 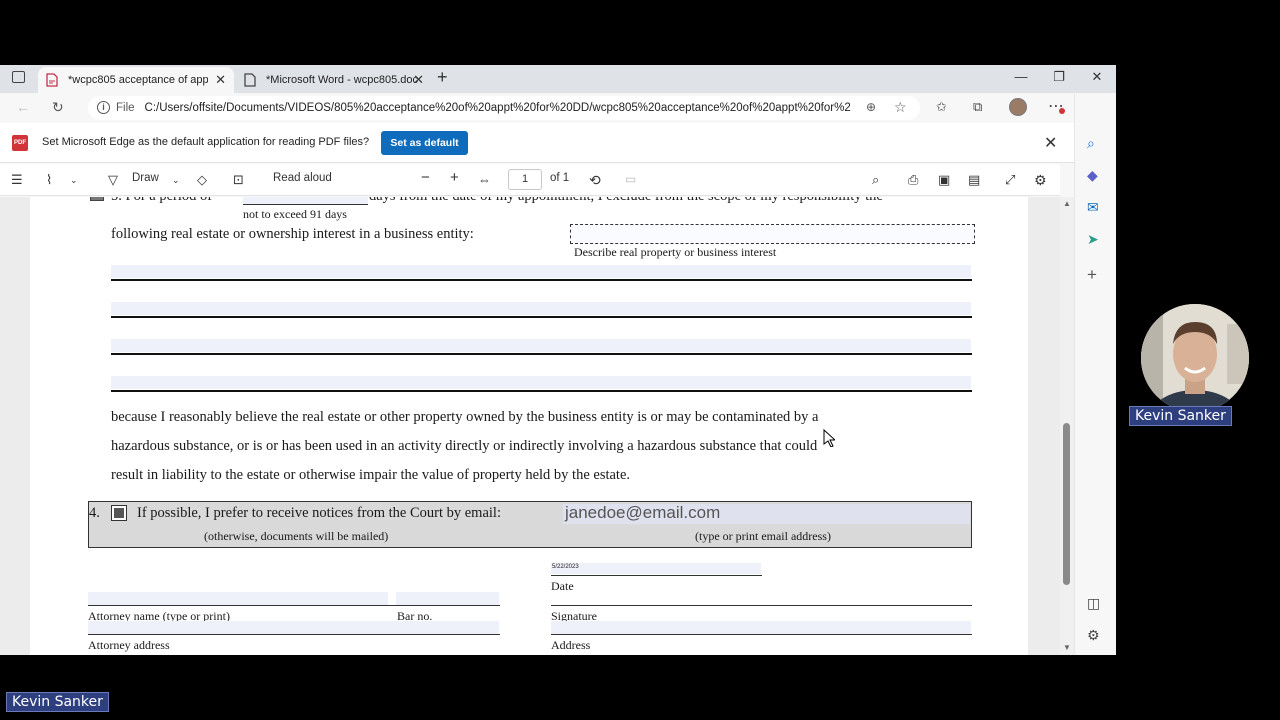 I want to click on email-value: janedoe@email.com, so click(x=642, y=513).